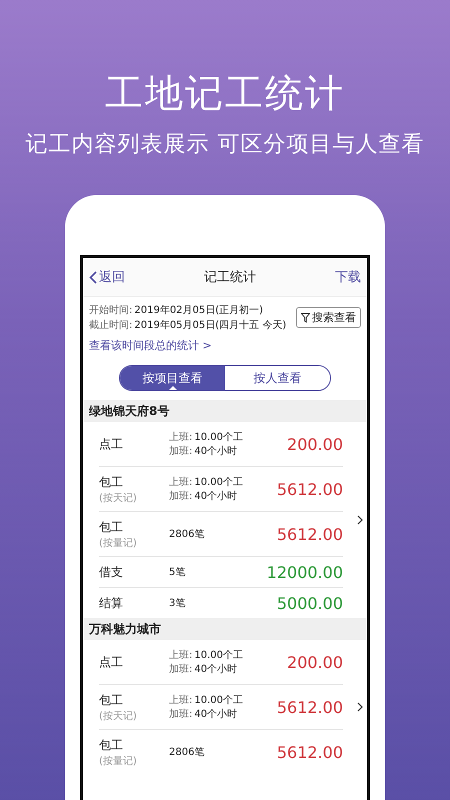 This screenshot has height=800, width=450. What do you see at coordinates (225, 145) in the screenshot?
I see `subheadline: 记工内容列表展示 可区分项目与人查看` at bounding box center [225, 145].